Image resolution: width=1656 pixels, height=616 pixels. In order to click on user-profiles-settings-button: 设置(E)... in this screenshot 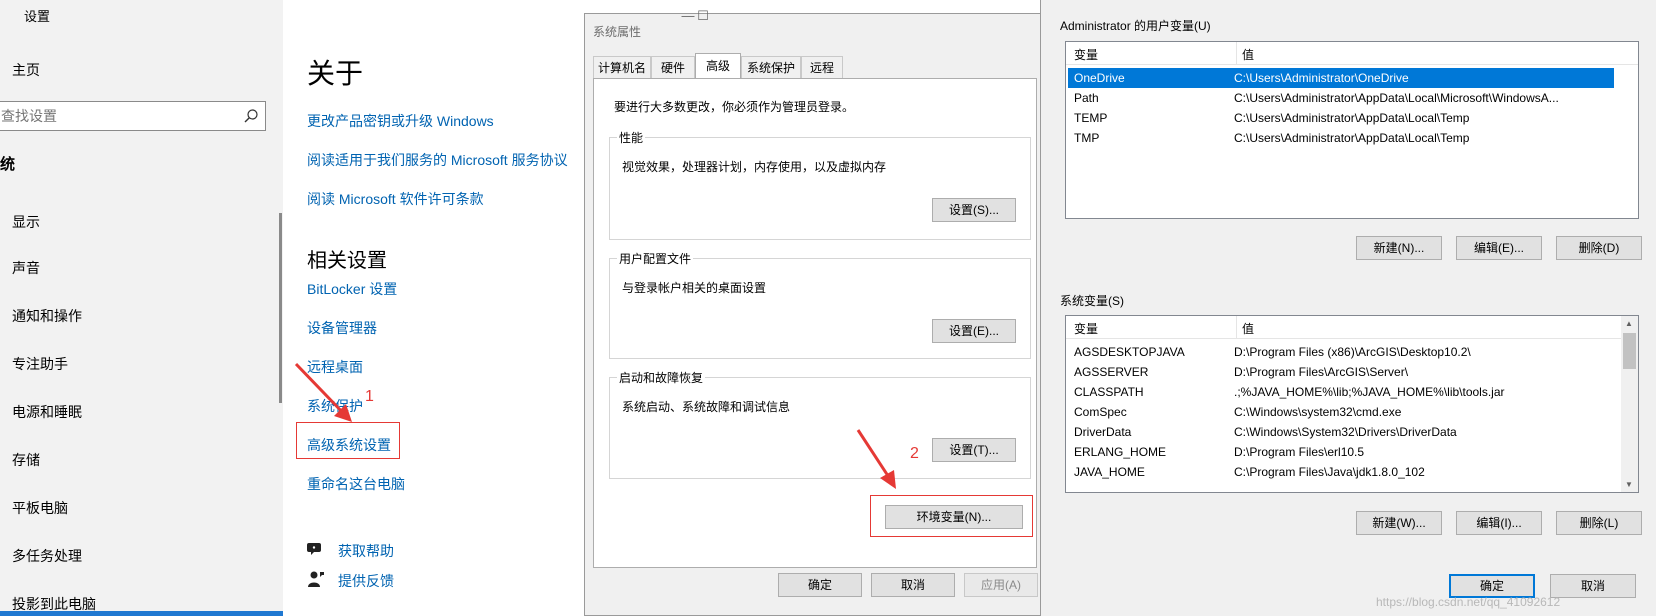, I will do `click(974, 331)`.